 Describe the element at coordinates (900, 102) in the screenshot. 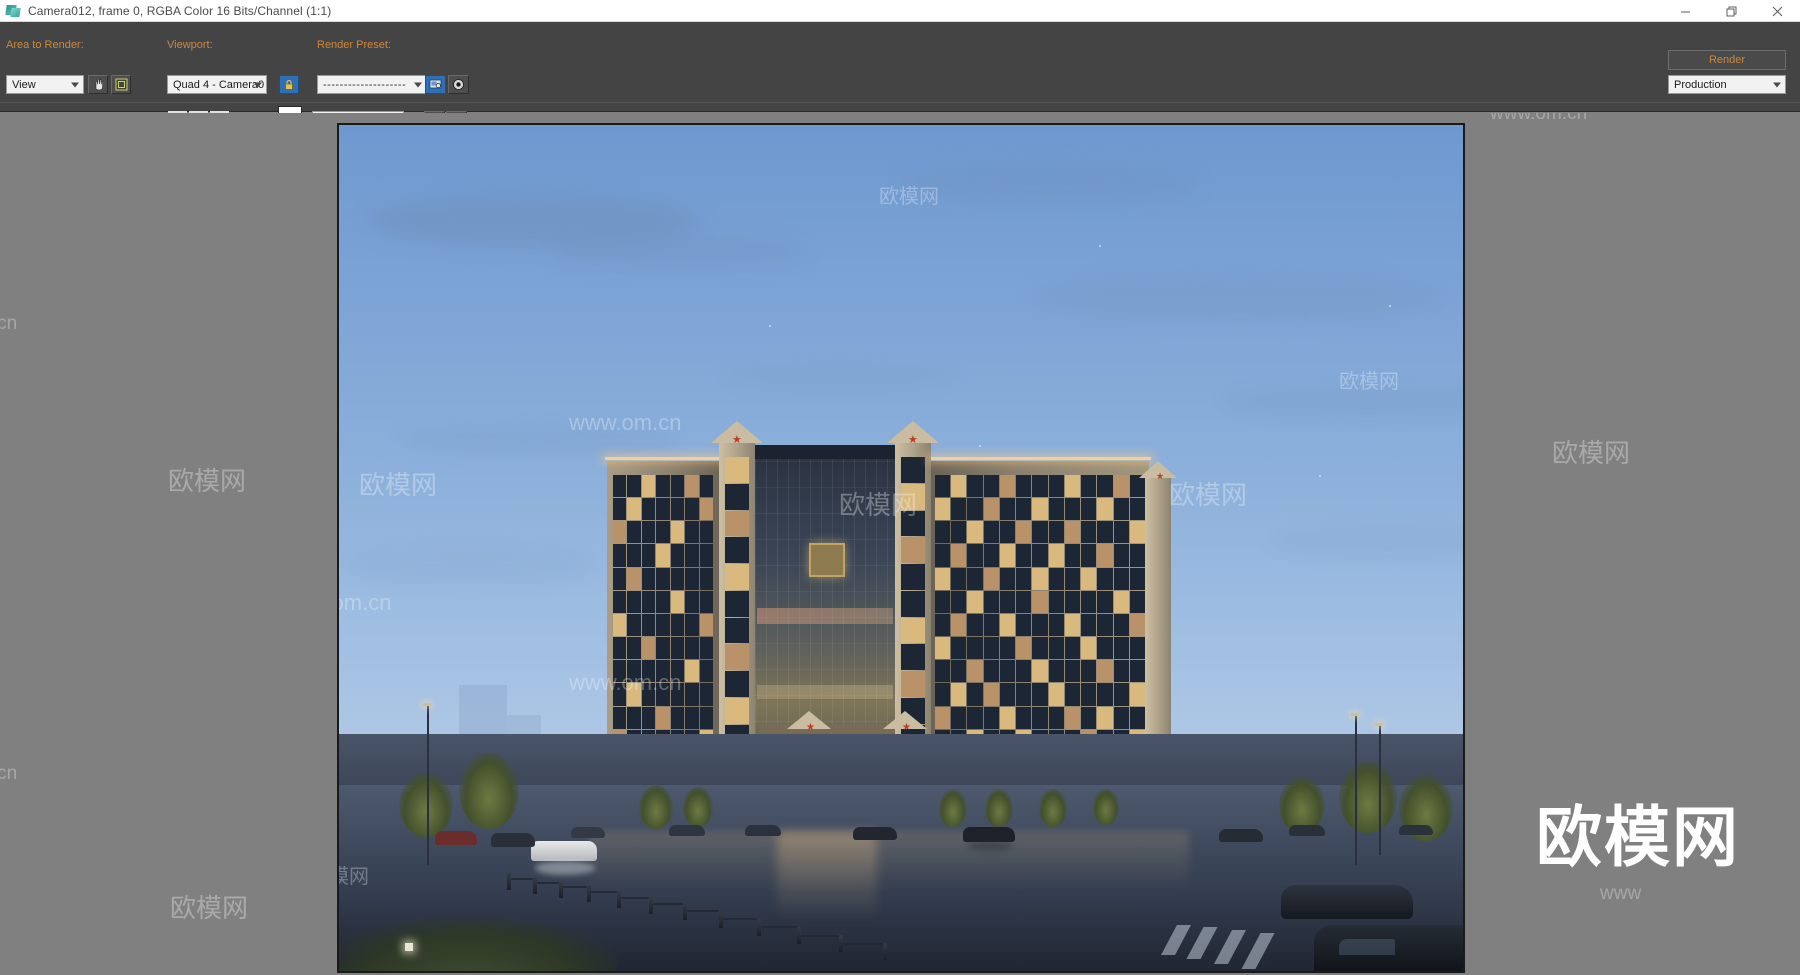

I see `toolbar-divider` at that location.